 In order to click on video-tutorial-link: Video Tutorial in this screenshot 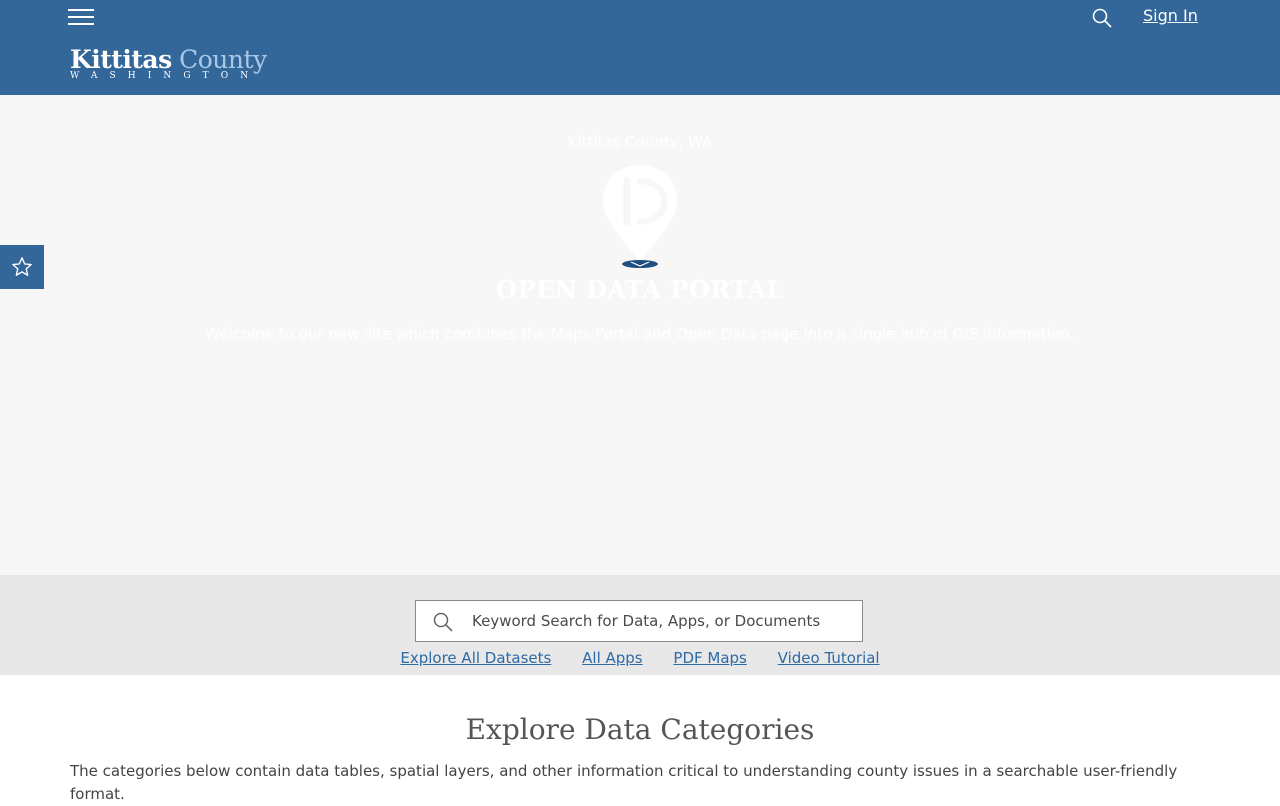, I will do `click(829, 658)`.